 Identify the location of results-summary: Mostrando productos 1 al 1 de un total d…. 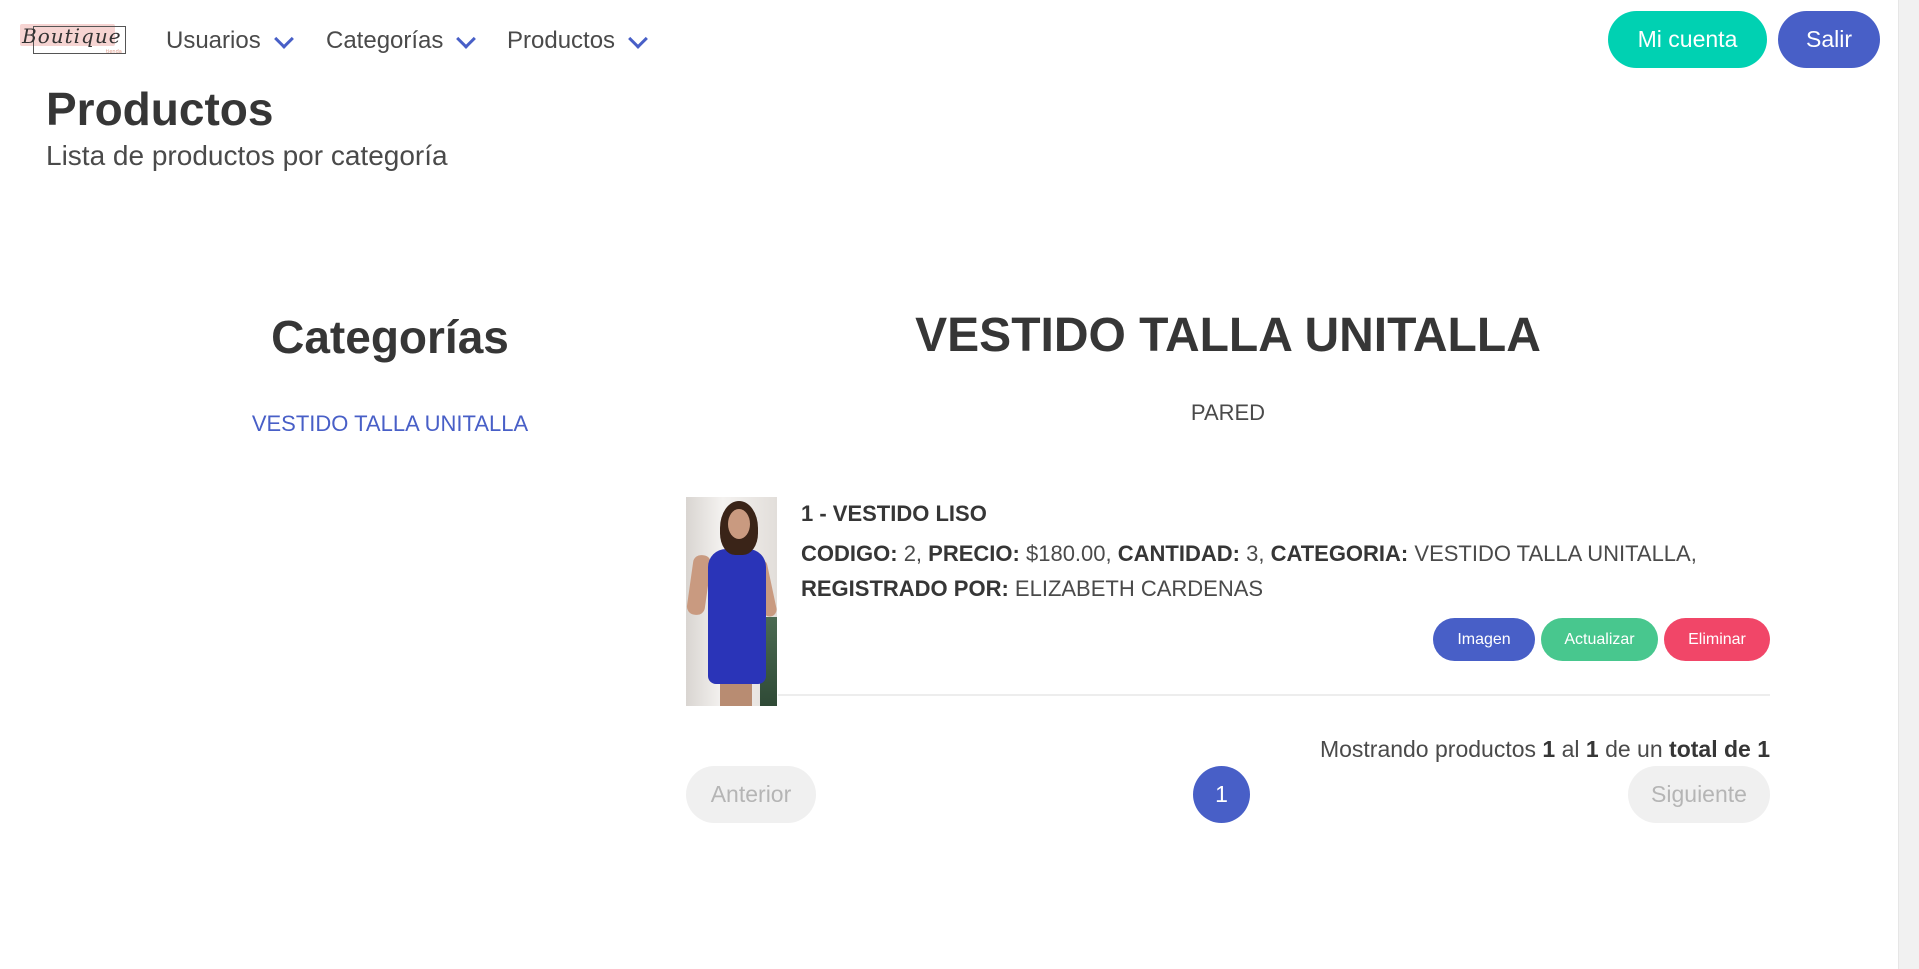
(1544, 749).